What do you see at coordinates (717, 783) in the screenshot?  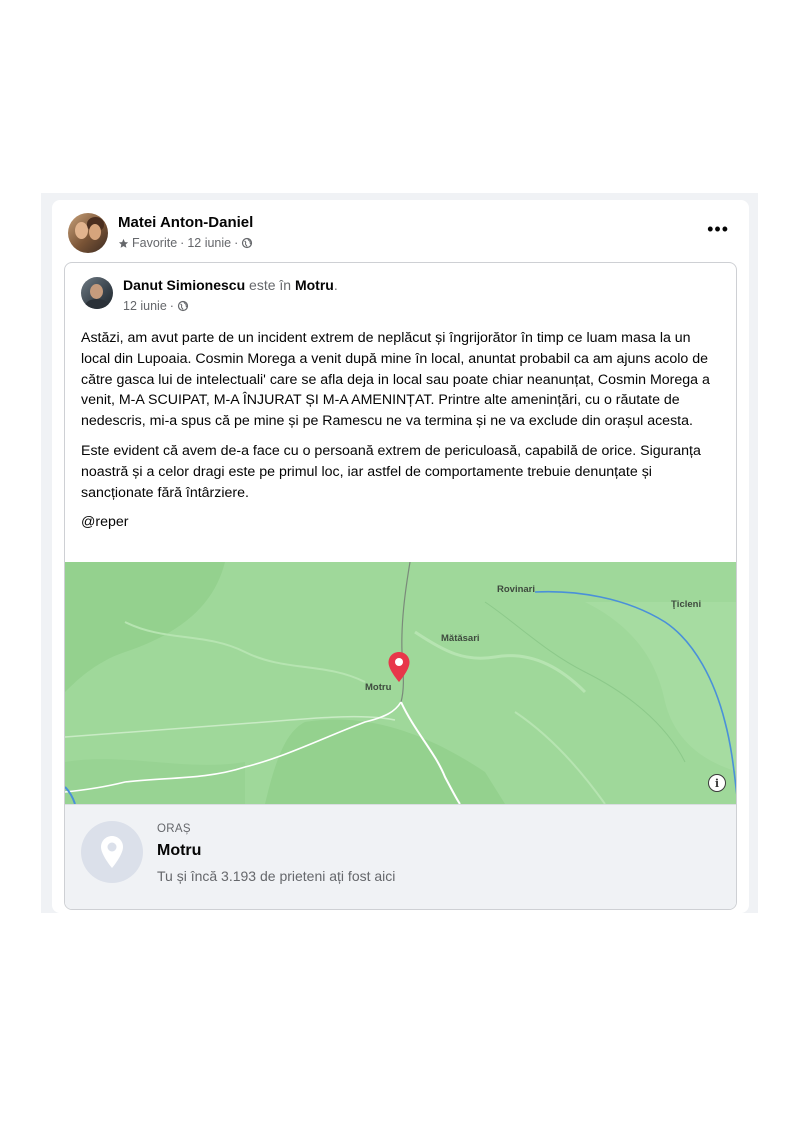 I see `map-info-icon: i` at bounding box center [717, 783].